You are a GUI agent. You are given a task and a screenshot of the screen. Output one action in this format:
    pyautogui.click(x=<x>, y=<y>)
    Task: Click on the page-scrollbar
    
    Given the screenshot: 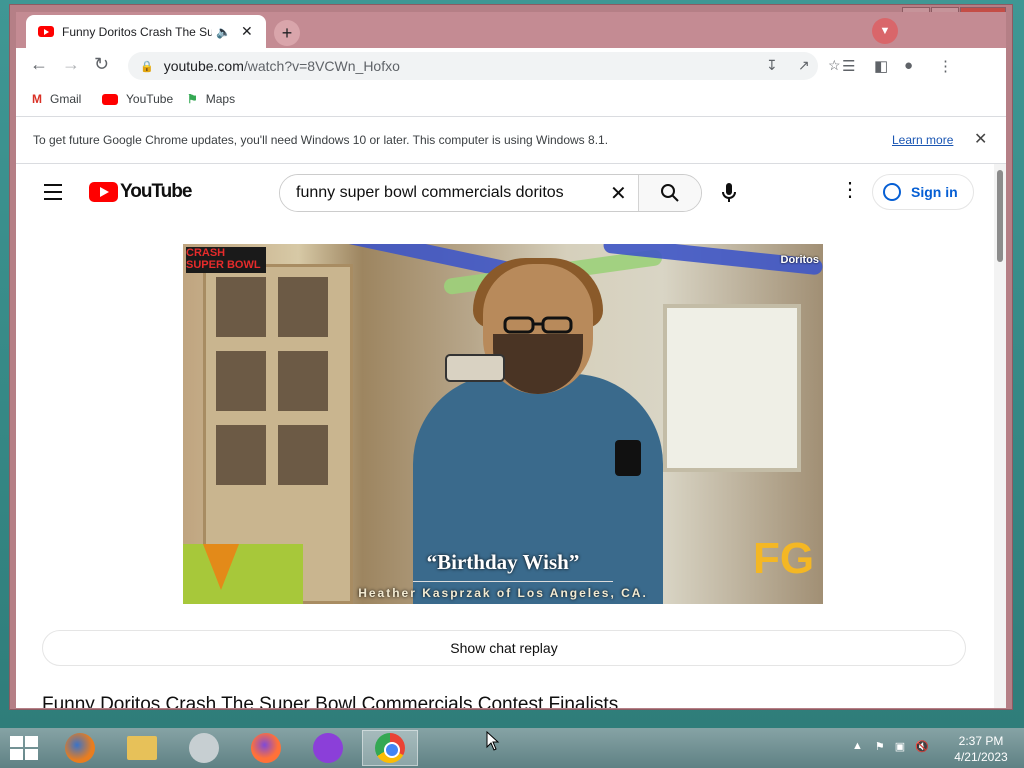 What is the action you would take?
    pyautogui.click(x=1000, y=436)
    